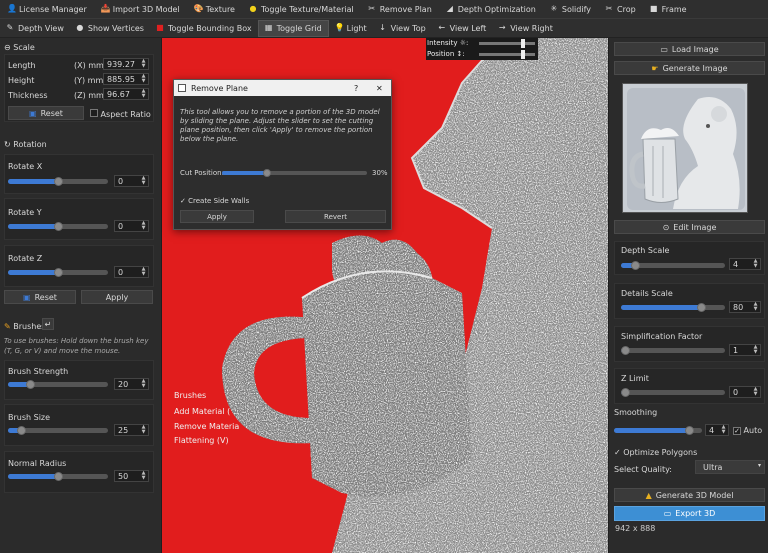  Describe the element at coordinates (462, 28) in the screenshot. I see `tool-item-view-left: ← View Left` at that location.